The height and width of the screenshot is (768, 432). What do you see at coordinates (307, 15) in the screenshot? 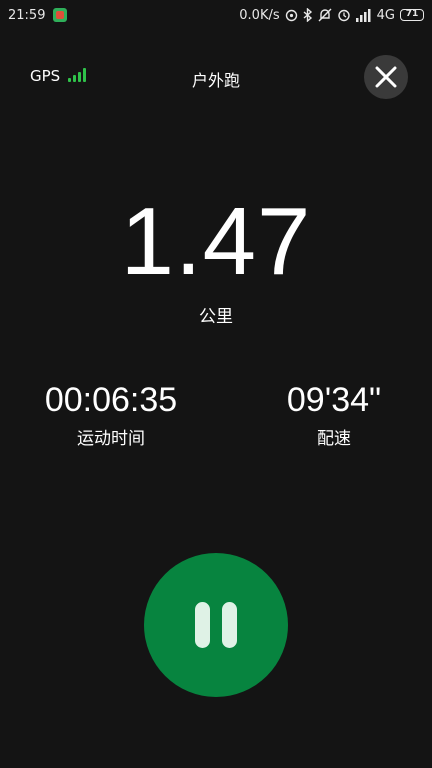
I see `bluetooth-icon` at bounding box center [307, 15].